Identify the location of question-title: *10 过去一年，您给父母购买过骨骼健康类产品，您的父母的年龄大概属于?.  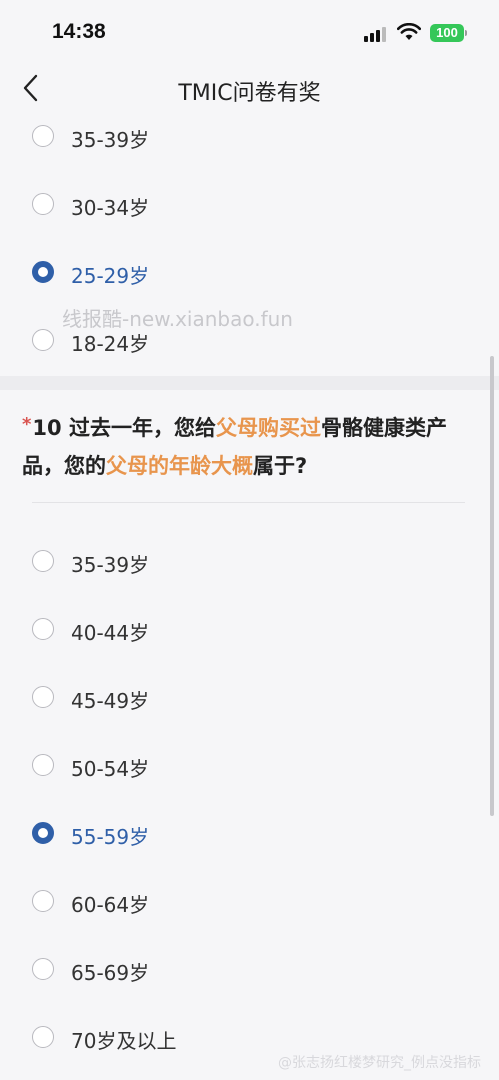
(242, 447).